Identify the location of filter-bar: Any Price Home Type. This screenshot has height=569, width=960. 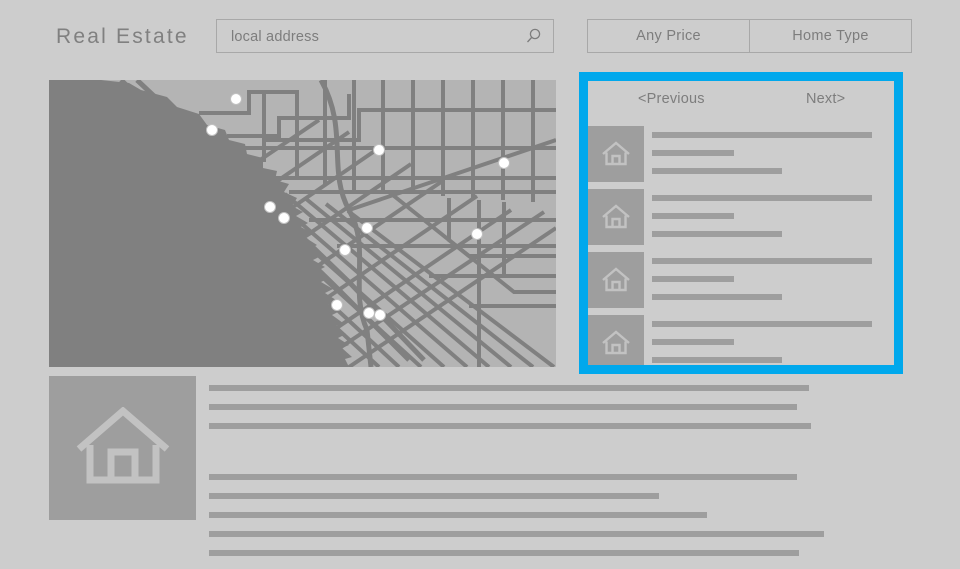
(749, 36).